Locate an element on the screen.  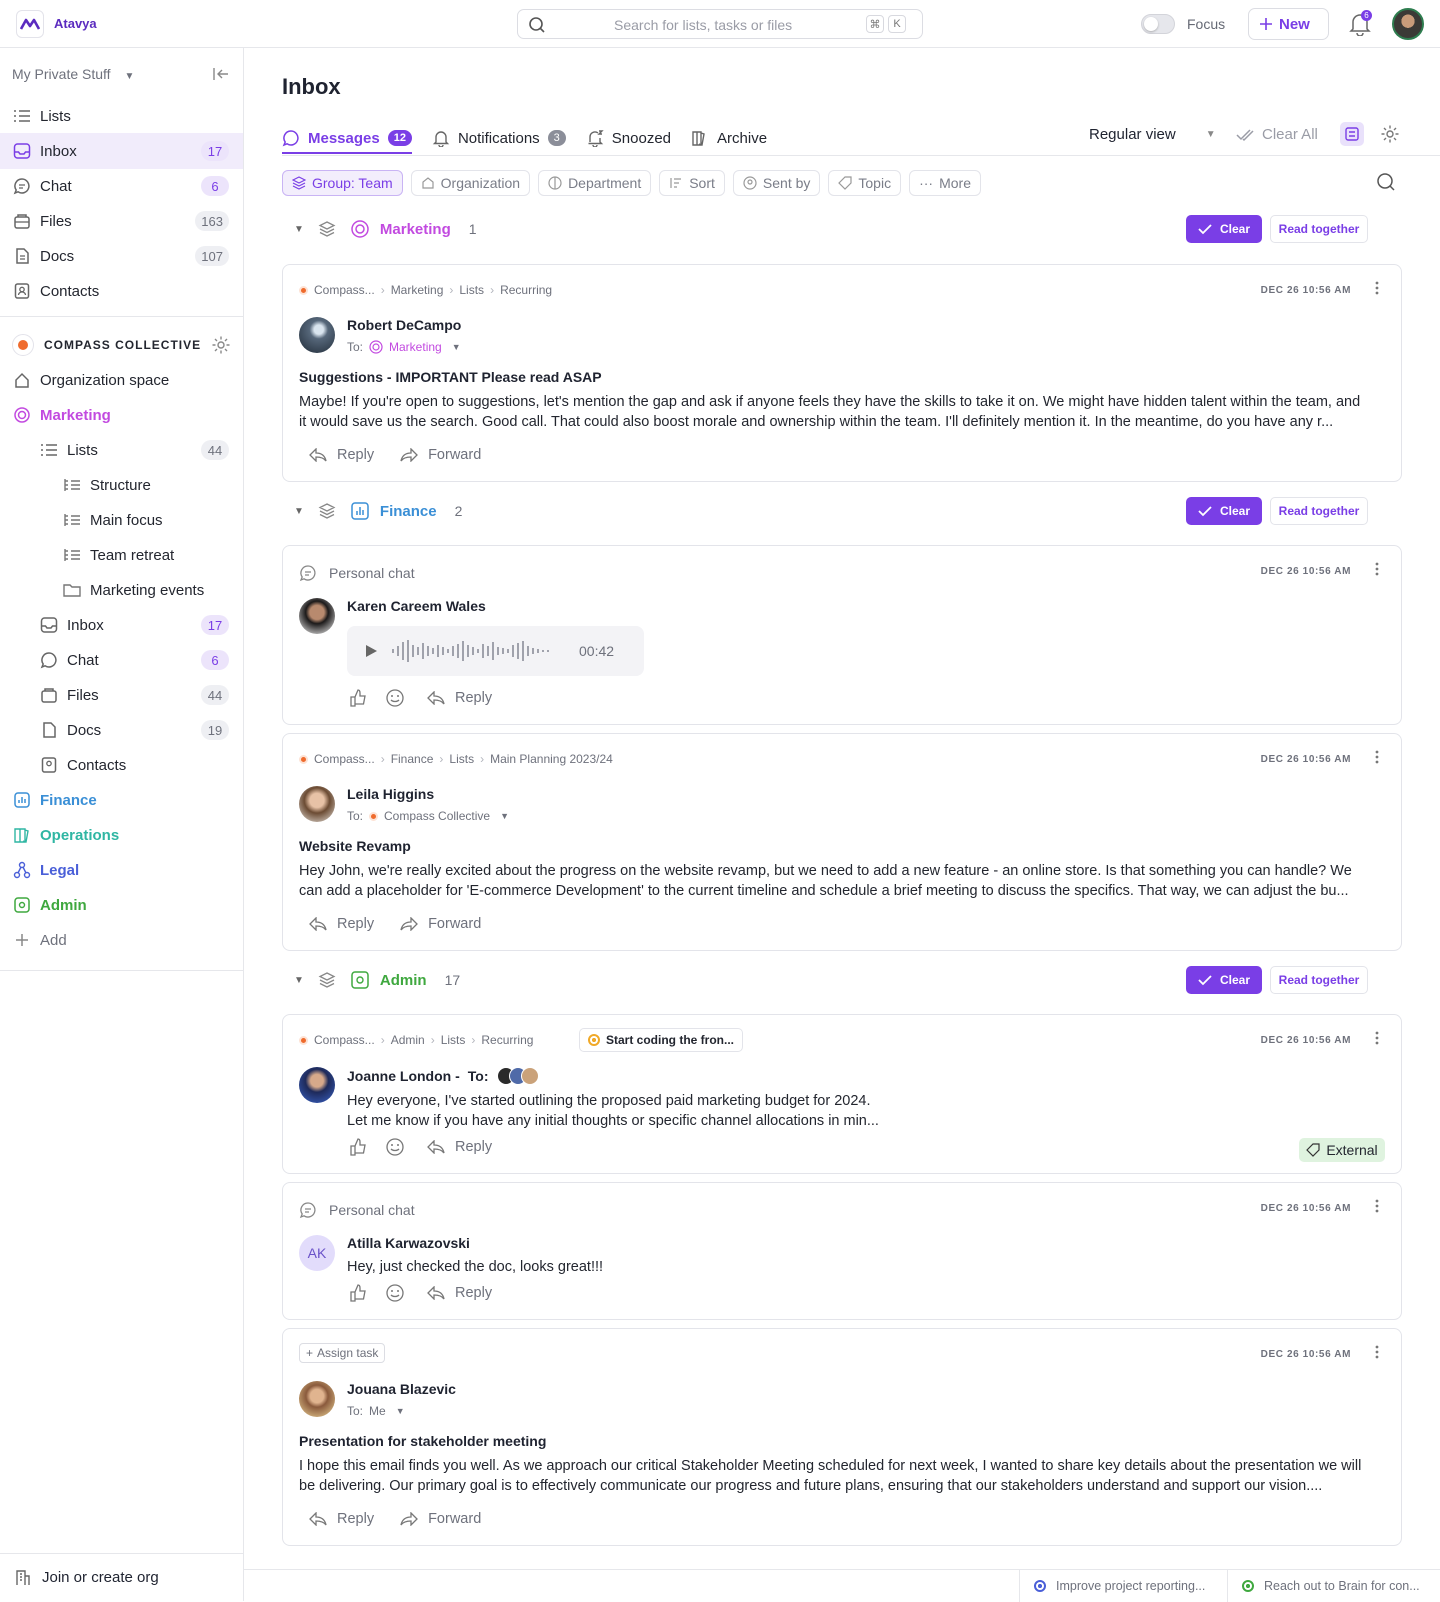
sidebar-item-structure: Structure is located at coordinates (121, 485).